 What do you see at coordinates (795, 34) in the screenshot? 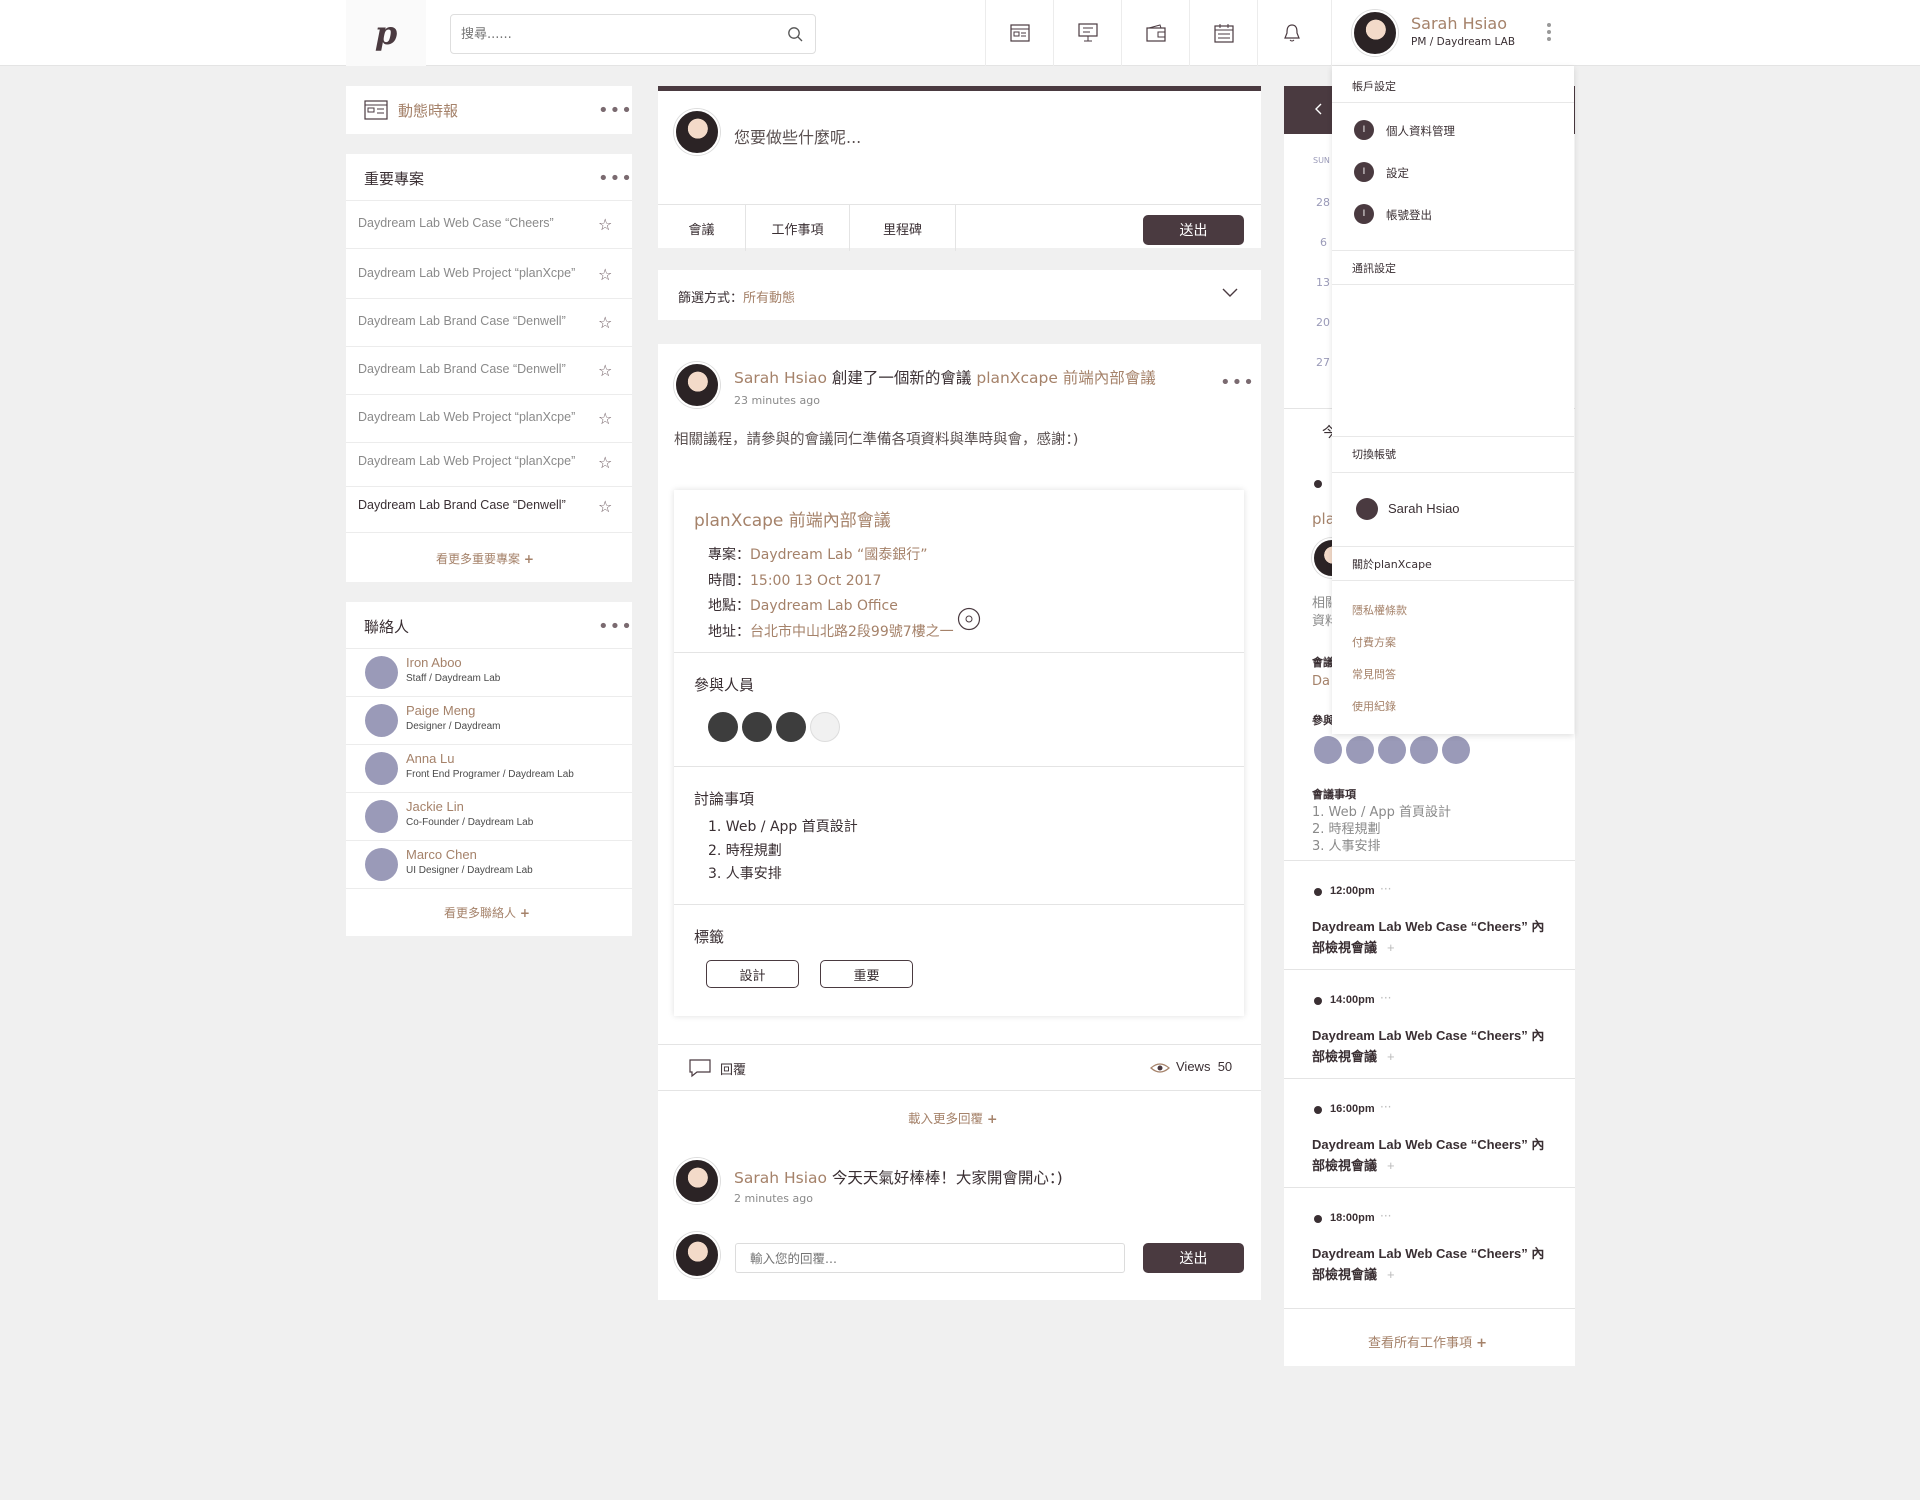
I see `search-icon` at bounding box center [795, 34].